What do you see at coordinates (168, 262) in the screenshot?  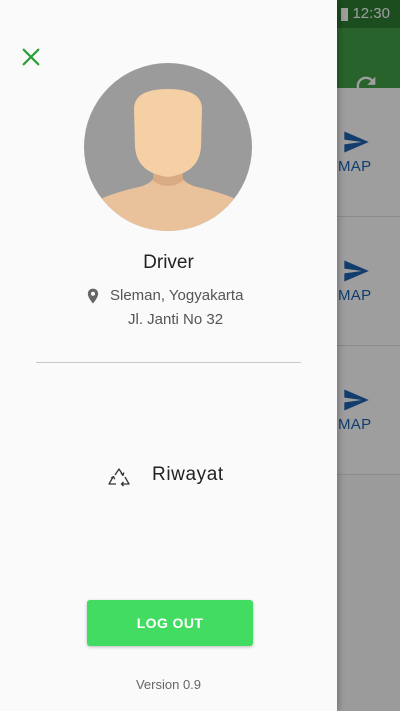 I see `driver-name: Driver` at bounding box center [168, 262].